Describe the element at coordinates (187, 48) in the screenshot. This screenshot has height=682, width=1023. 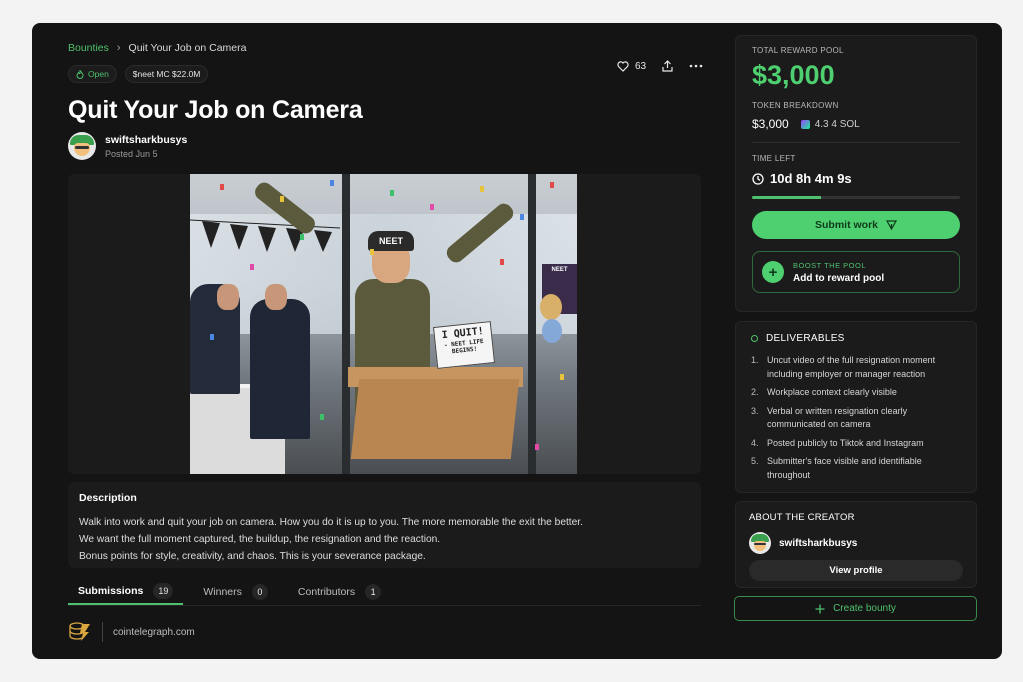
I see `breadcrumb-current: Quit Your Job on Camera` at that location.